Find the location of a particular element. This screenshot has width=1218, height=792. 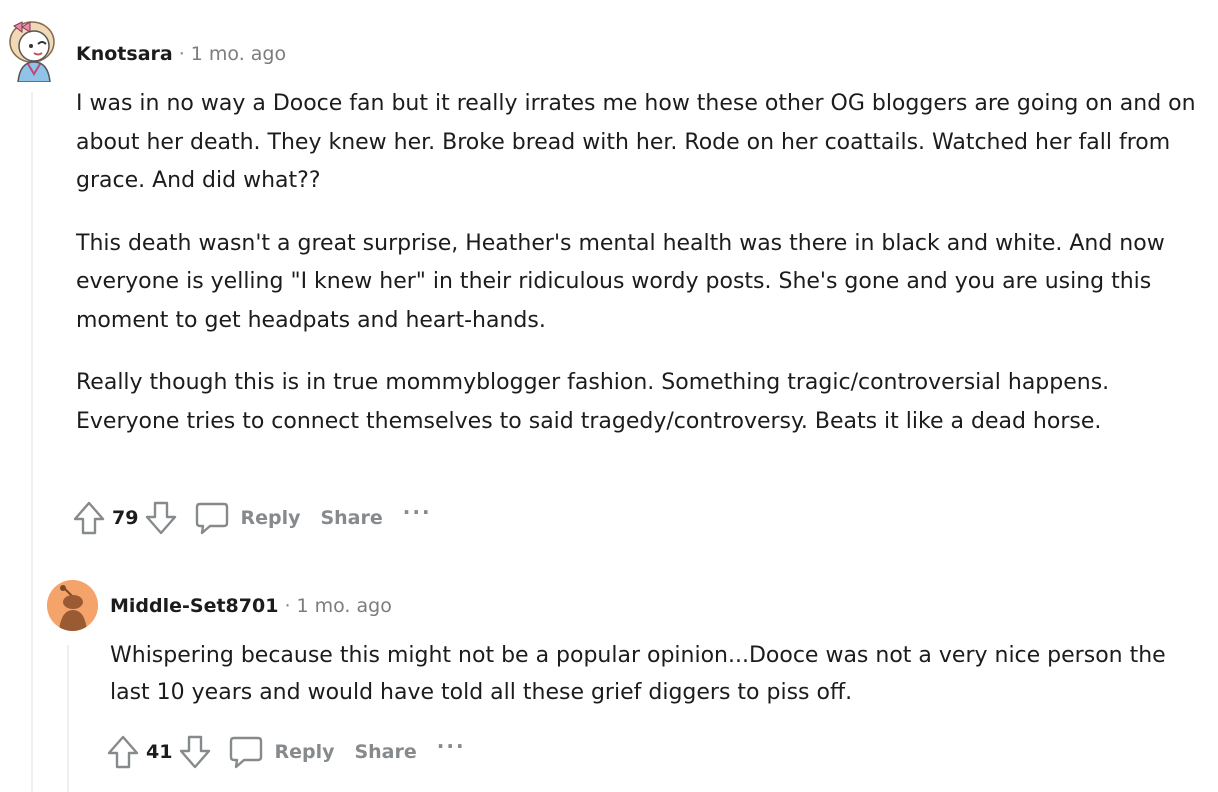

vote-controls: 41 is located at coordinates (159, 752).